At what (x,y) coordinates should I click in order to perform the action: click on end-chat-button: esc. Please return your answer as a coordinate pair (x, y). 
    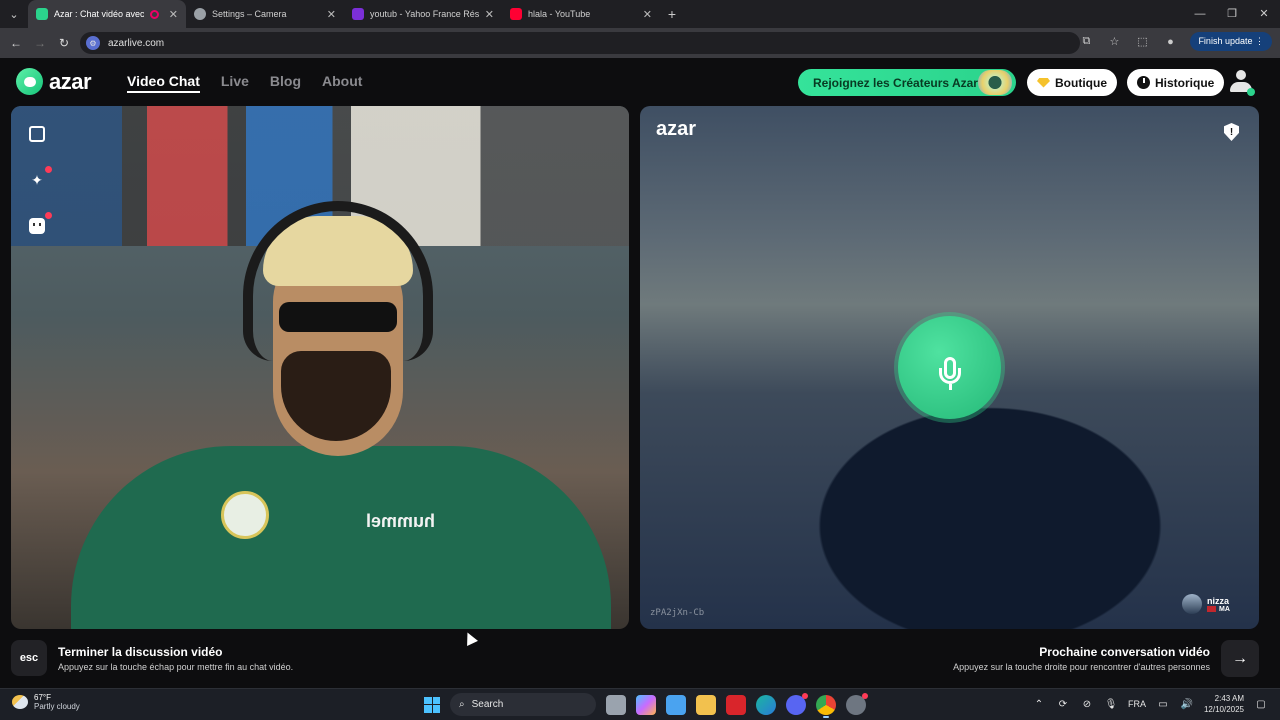
    Looking at the image, I should click on (29, 658).